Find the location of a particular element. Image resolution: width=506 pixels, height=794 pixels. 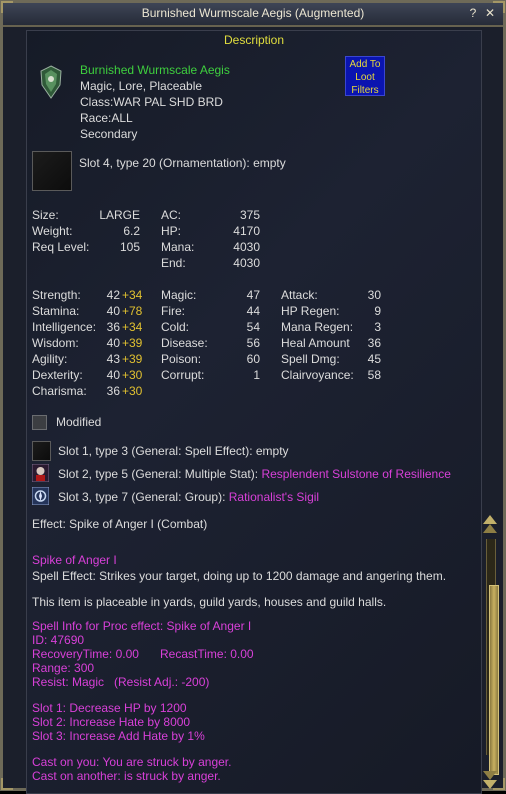

spell-resist: Resist: Magic (Resist Adj.: -200) is located at coordinates (121, 682).